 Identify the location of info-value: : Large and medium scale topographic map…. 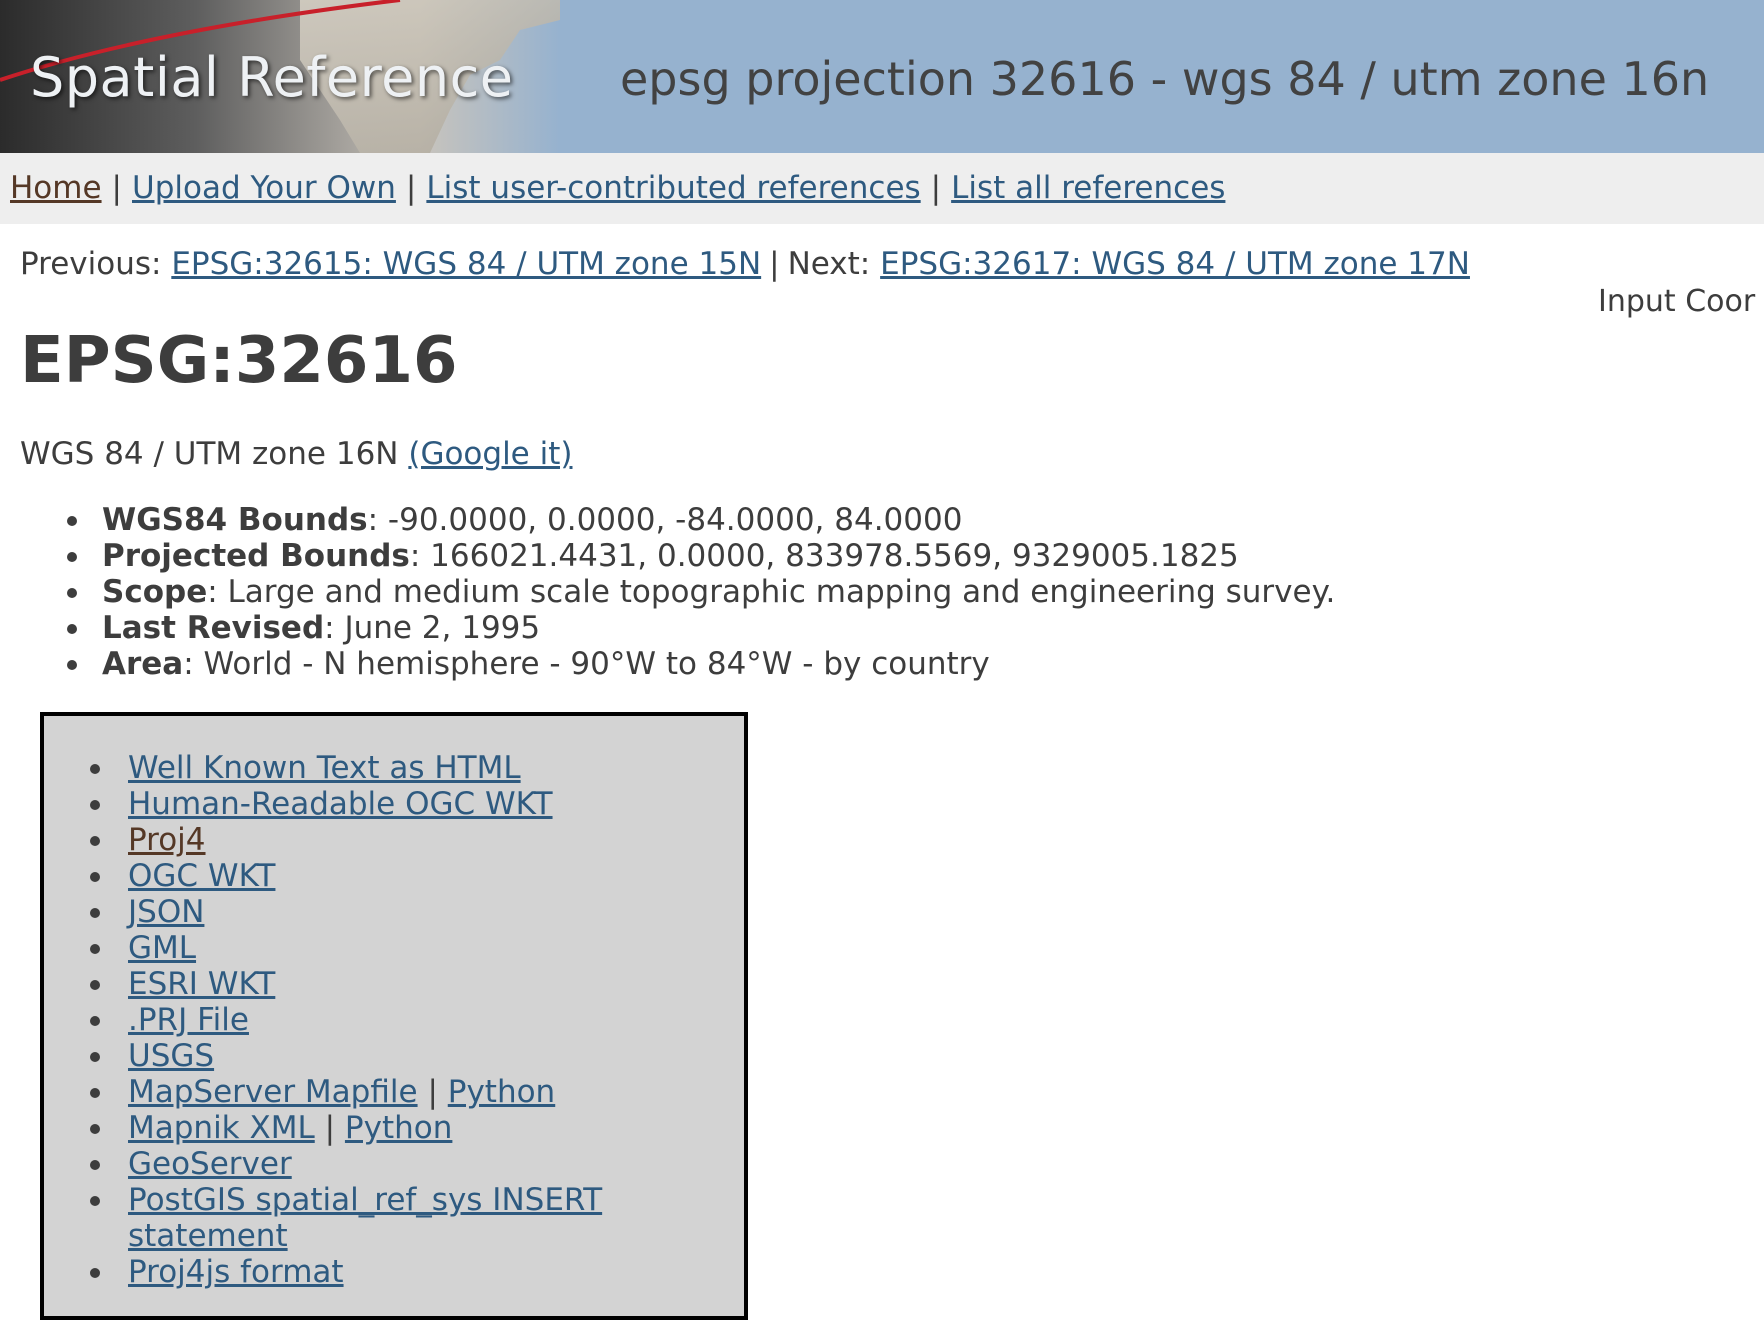
(771, 592).